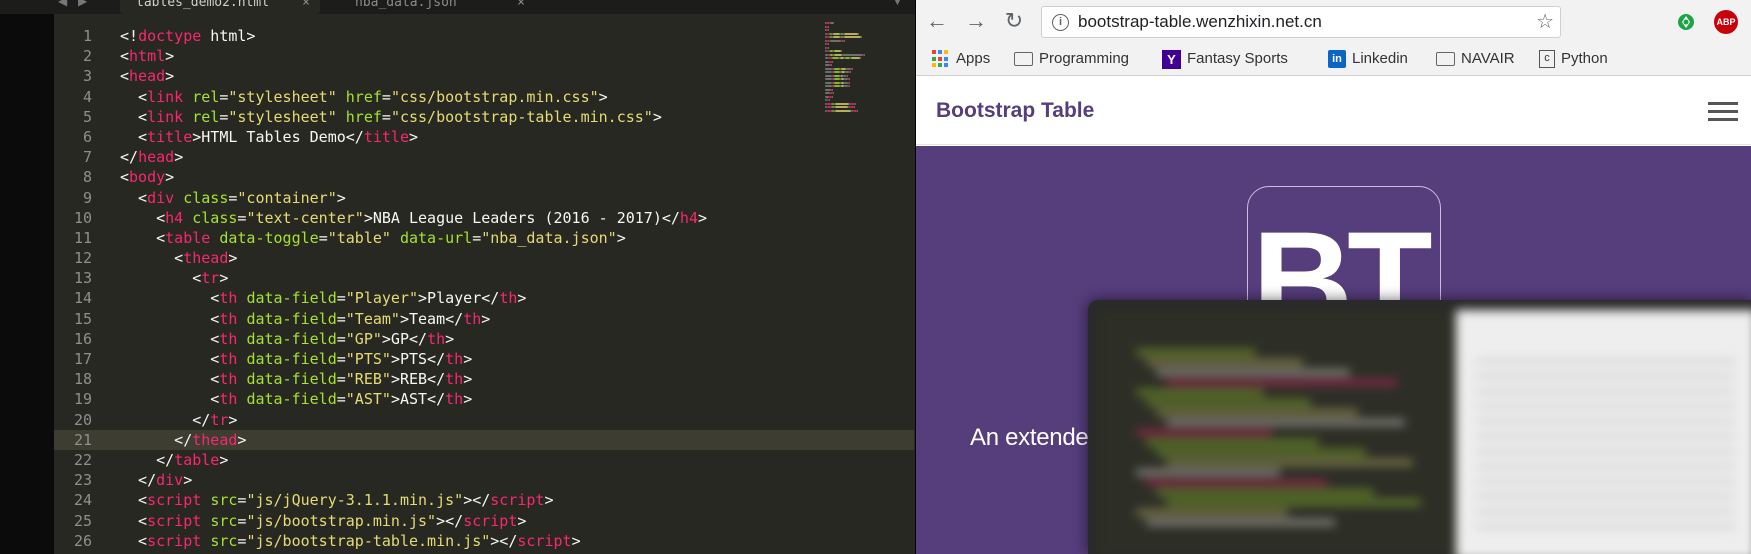  What do you see at coordinates (220, 7) in the screenshot?
I see `tab-tables-demo2: tables_demo2.html ×` at bounding box center [220, 7].